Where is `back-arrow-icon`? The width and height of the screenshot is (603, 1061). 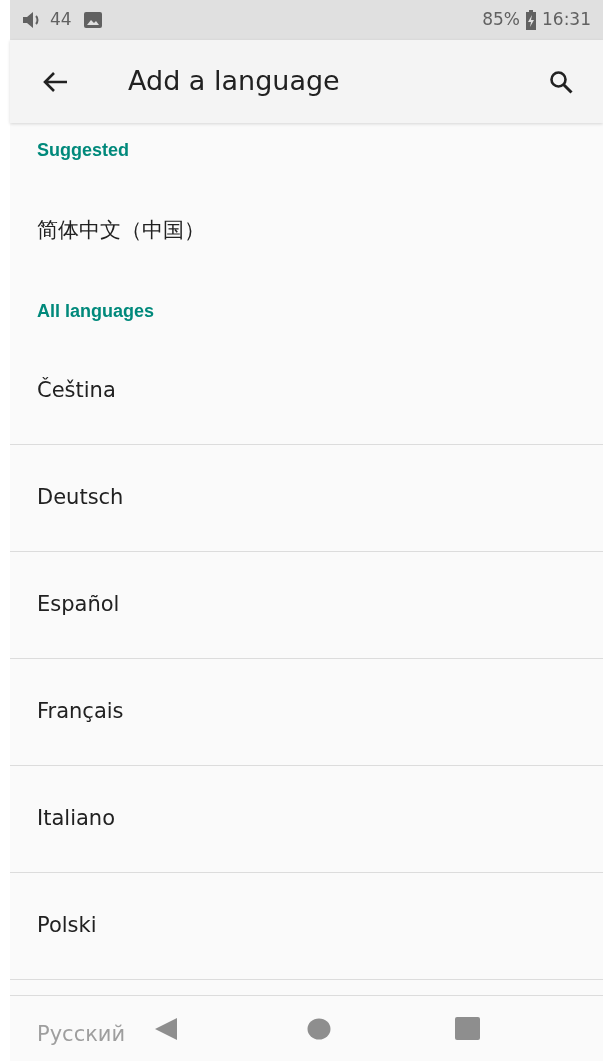 back-arrow-icon is located at coordinates (55, 81).